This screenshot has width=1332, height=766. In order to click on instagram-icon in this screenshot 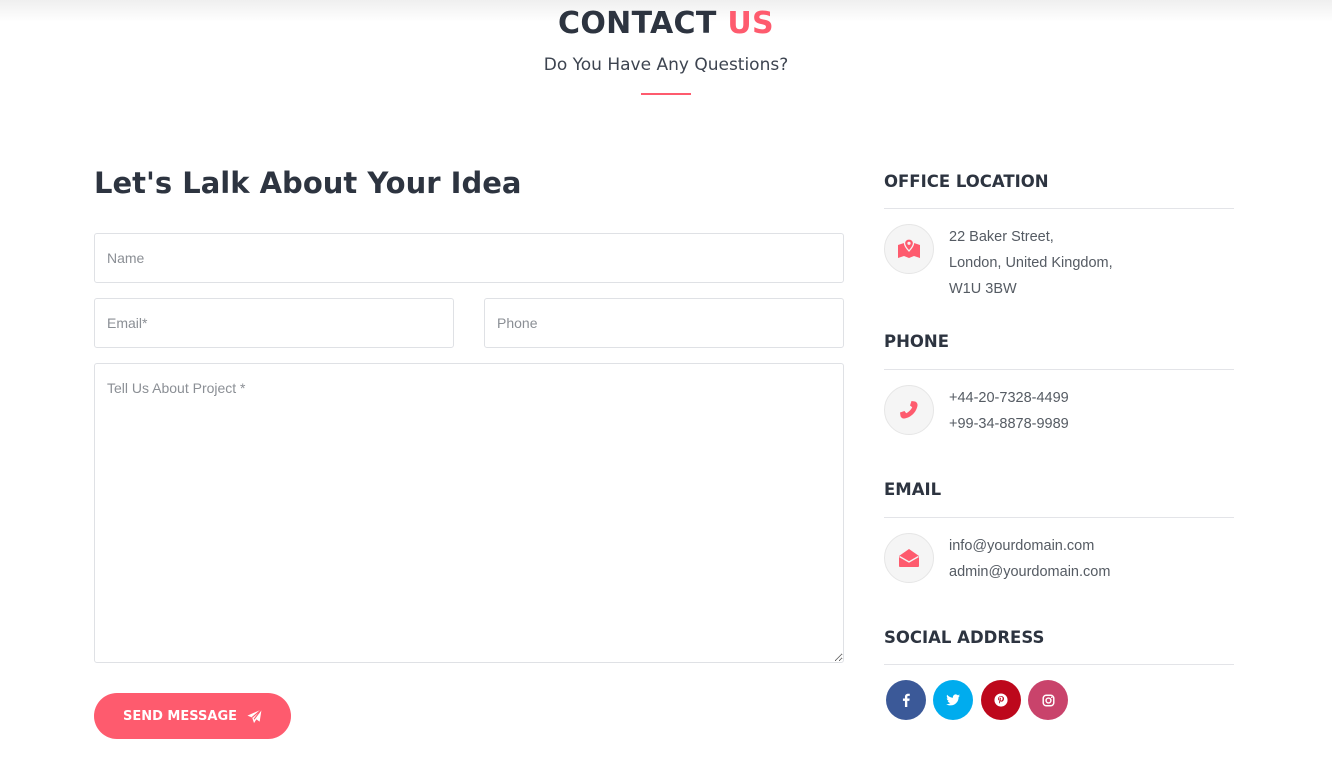, I will do `click(1048, 700)`.